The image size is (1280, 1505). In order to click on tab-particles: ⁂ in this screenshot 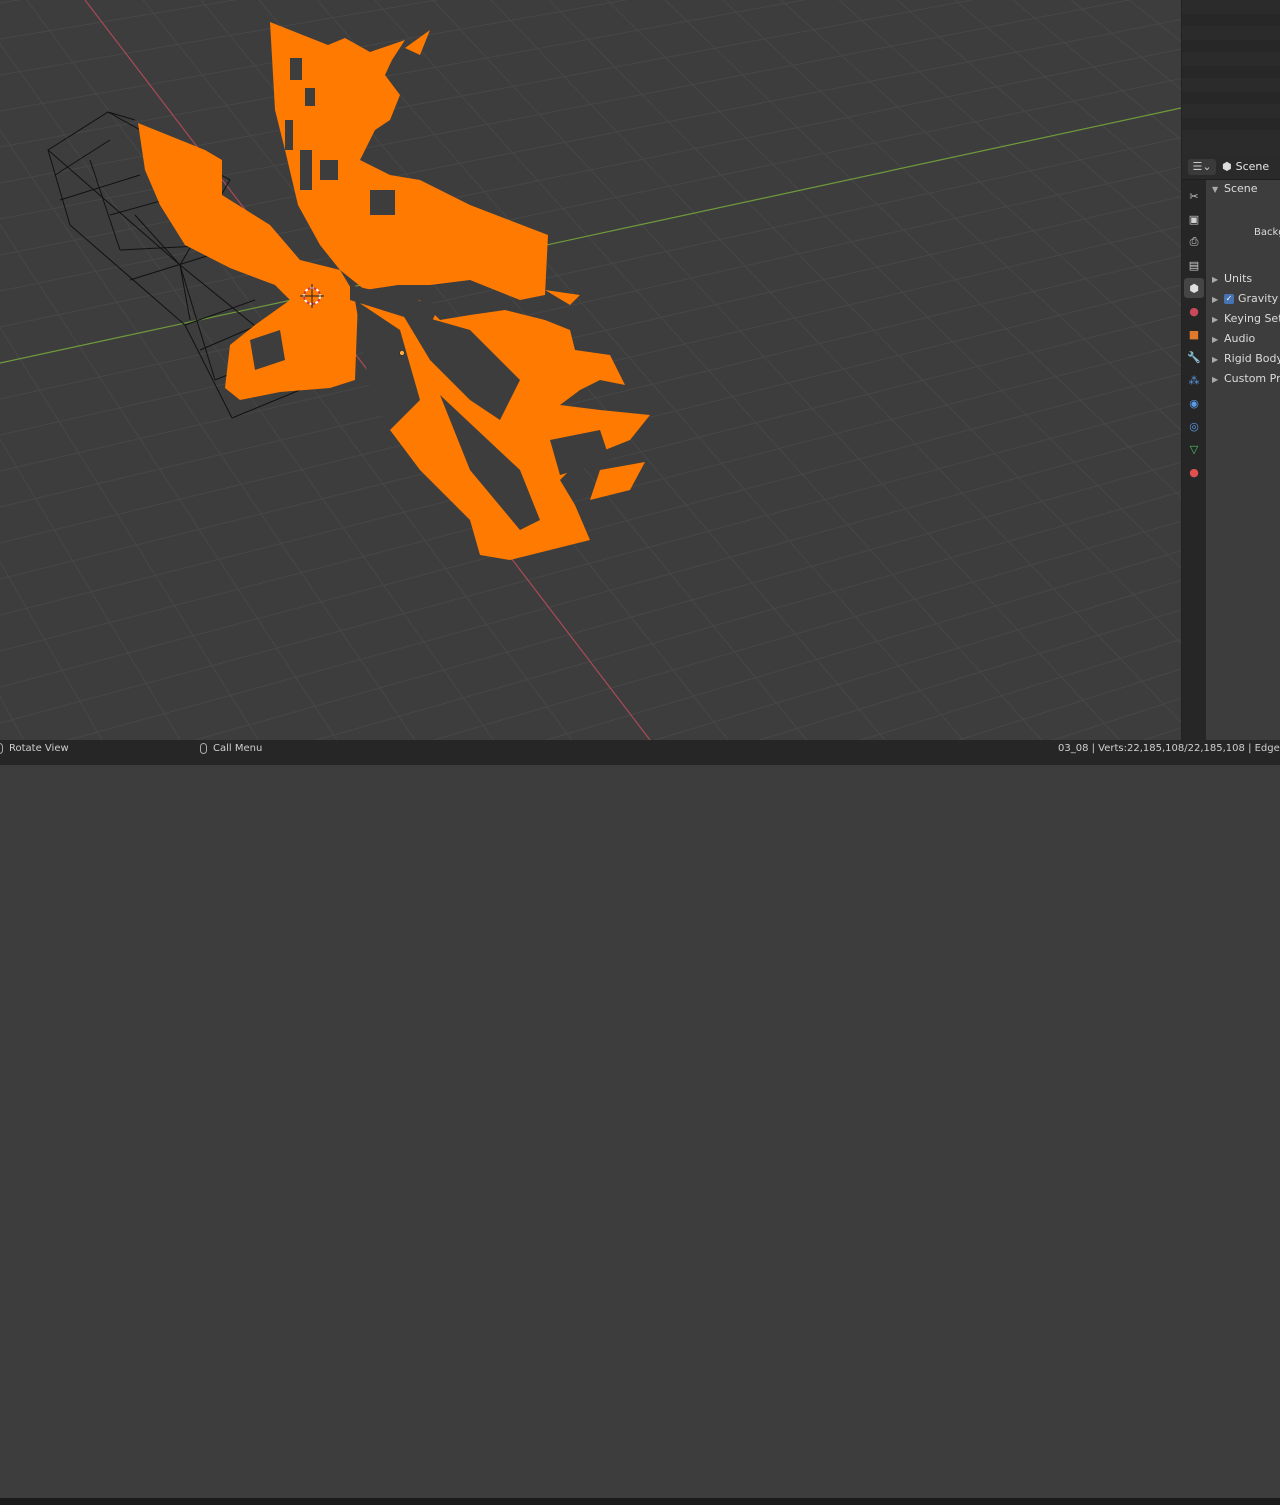, I will do `click(1194, 380)`.